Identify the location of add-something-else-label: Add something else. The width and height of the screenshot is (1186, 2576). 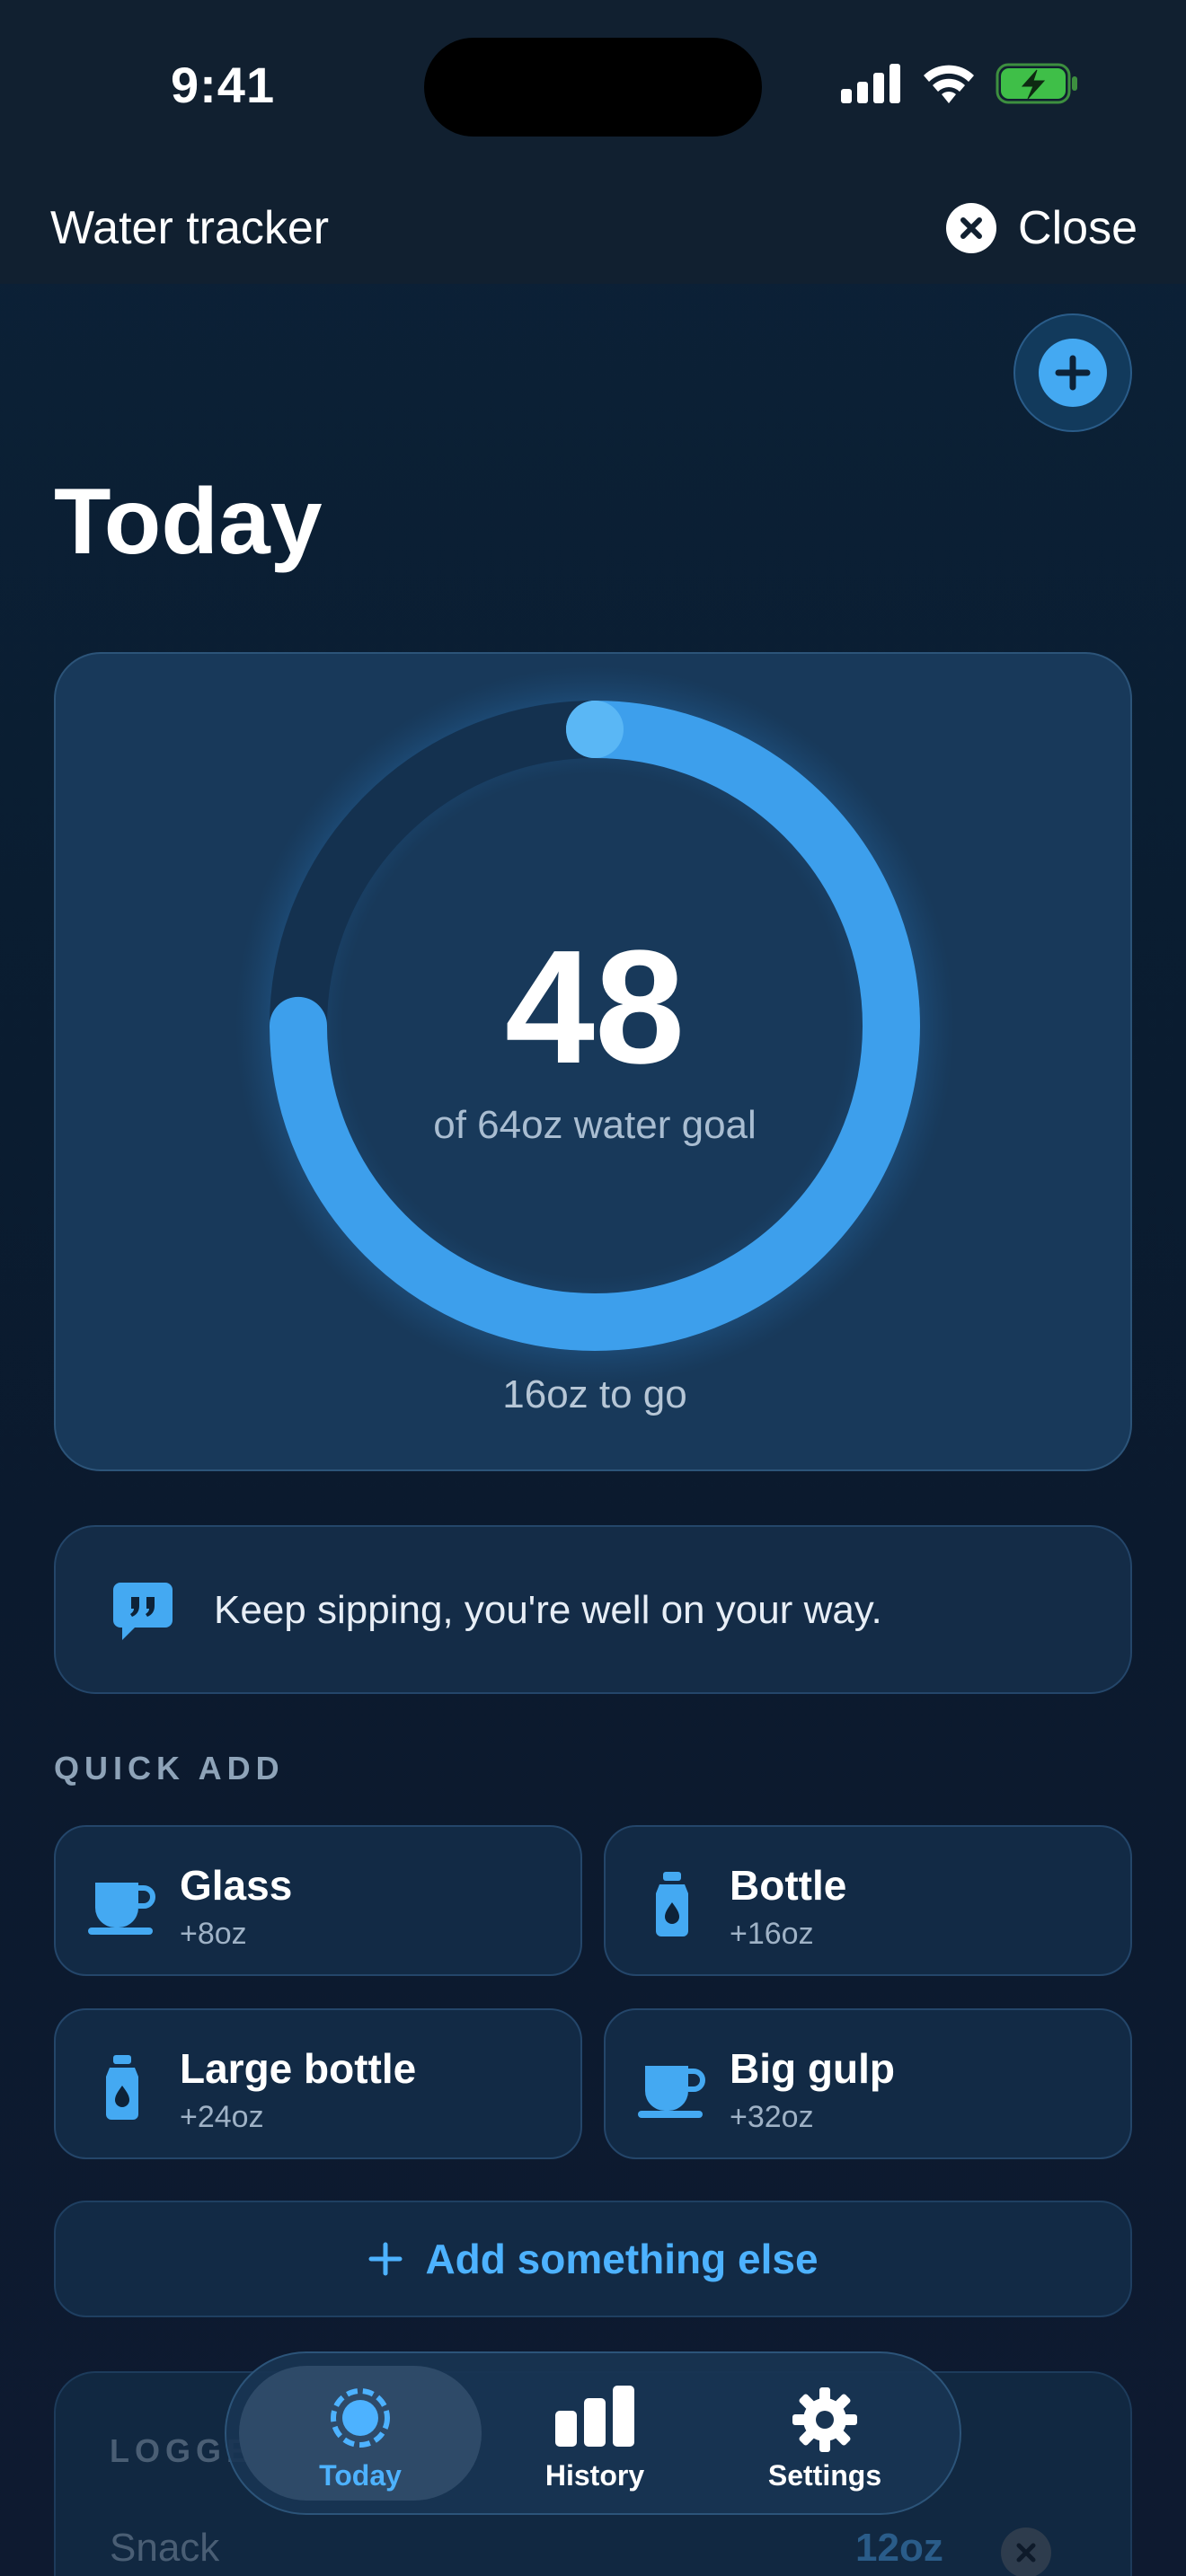
(622, 2259).